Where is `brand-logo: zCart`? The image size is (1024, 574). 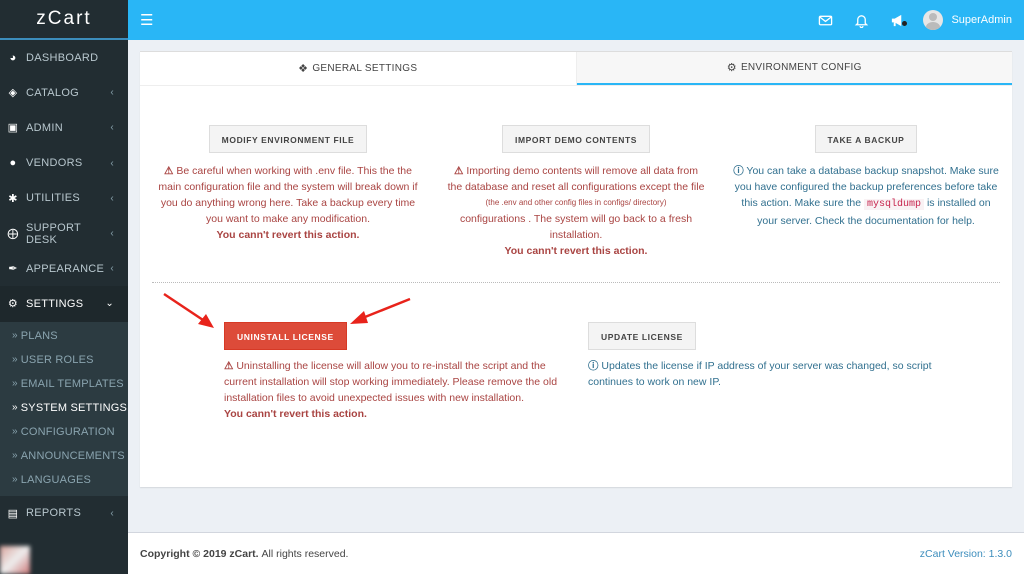
brand-logo: zCart is located at coordinates (64, 20).